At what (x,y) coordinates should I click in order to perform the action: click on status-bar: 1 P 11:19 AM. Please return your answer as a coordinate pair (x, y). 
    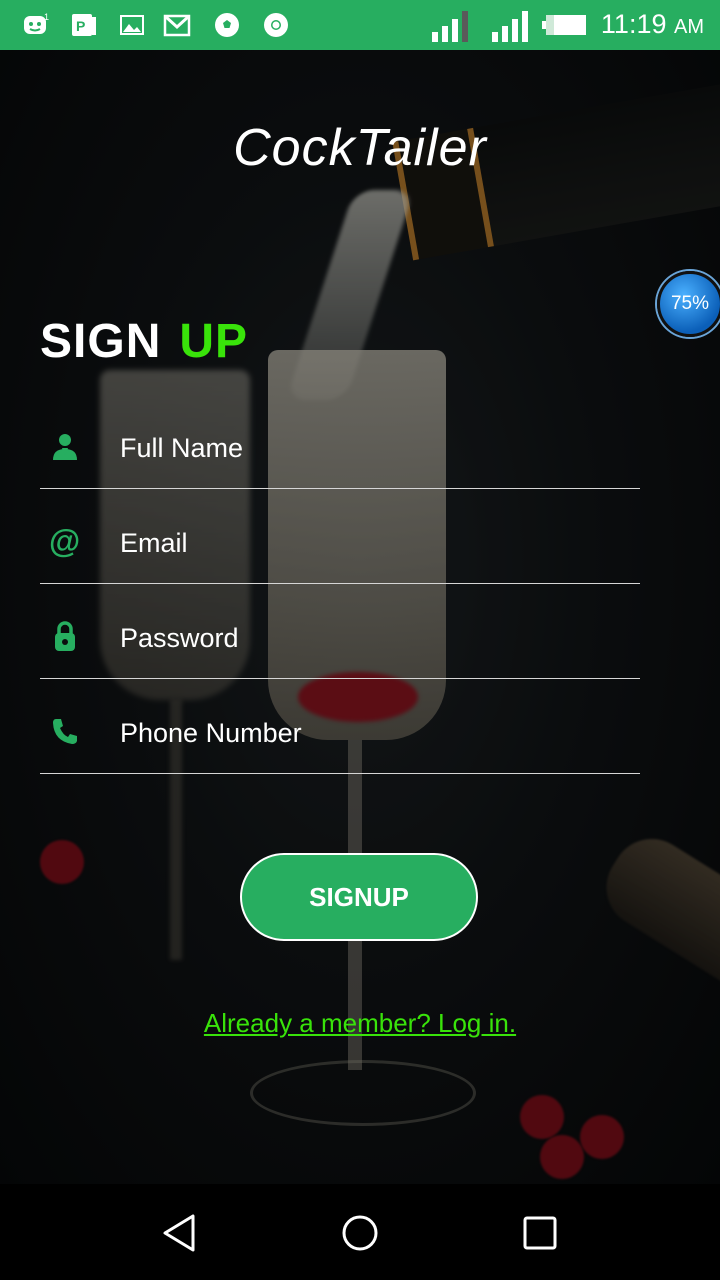
    Looking at the image, I should click on (360, 25).